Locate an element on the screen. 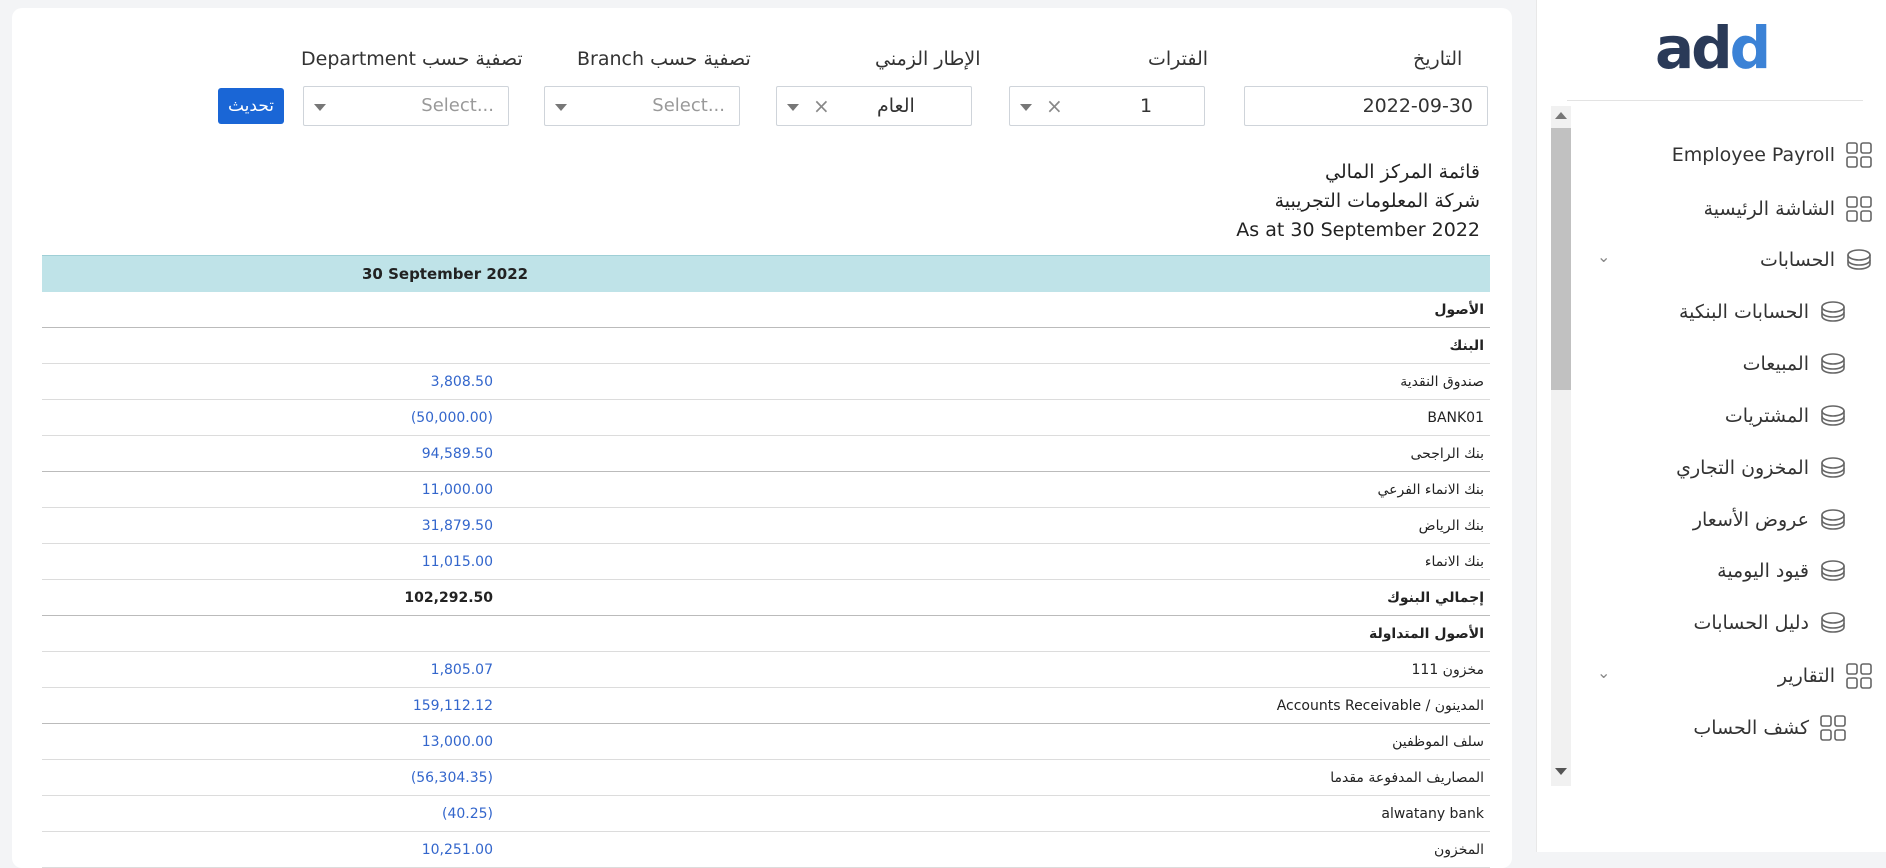  row-label: صندوق النقدية is located at coordinates (1442, 382).